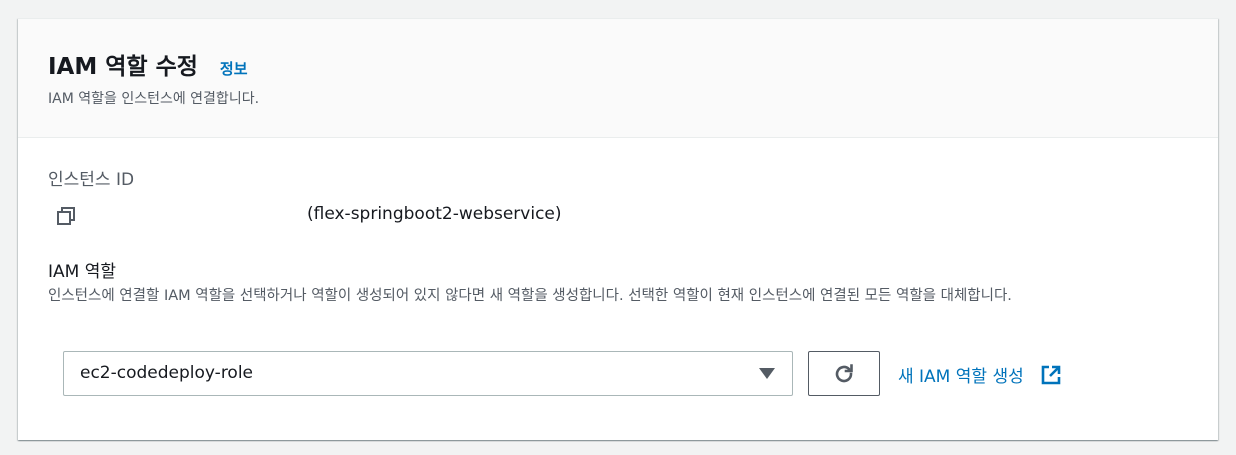  I want to click on title-row: IAM 역할 수정 정보, so click(148, 64).